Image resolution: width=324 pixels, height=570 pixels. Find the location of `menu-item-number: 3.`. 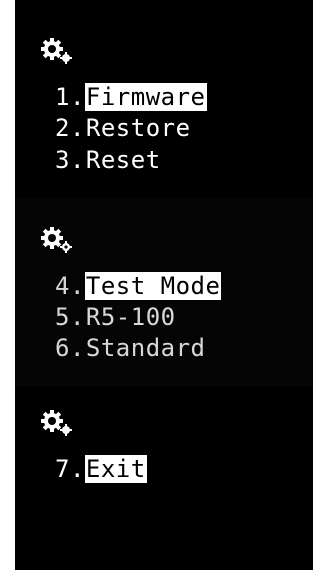

menu-item-number: 3. is located at coordinates (70, 160).